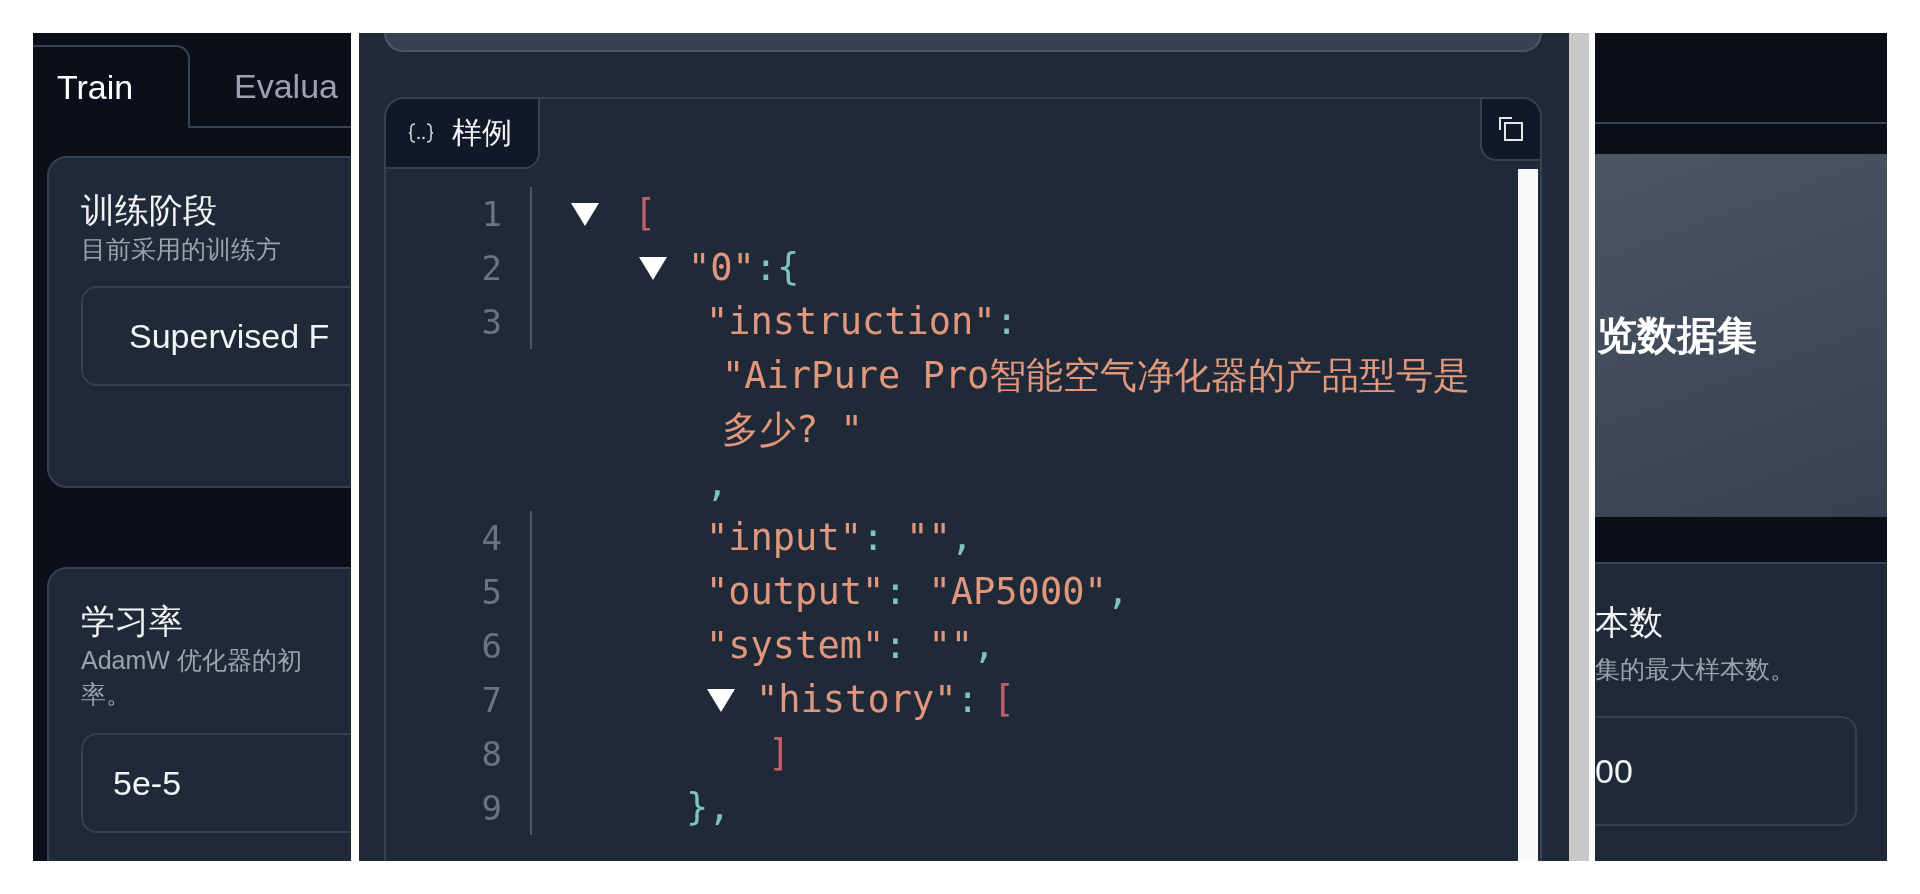 The image size is (1920, 894). What do you see at coordinates (280, 86) in the screenshot?
I see `tab: Evalua` at bounding box center [280, 86].